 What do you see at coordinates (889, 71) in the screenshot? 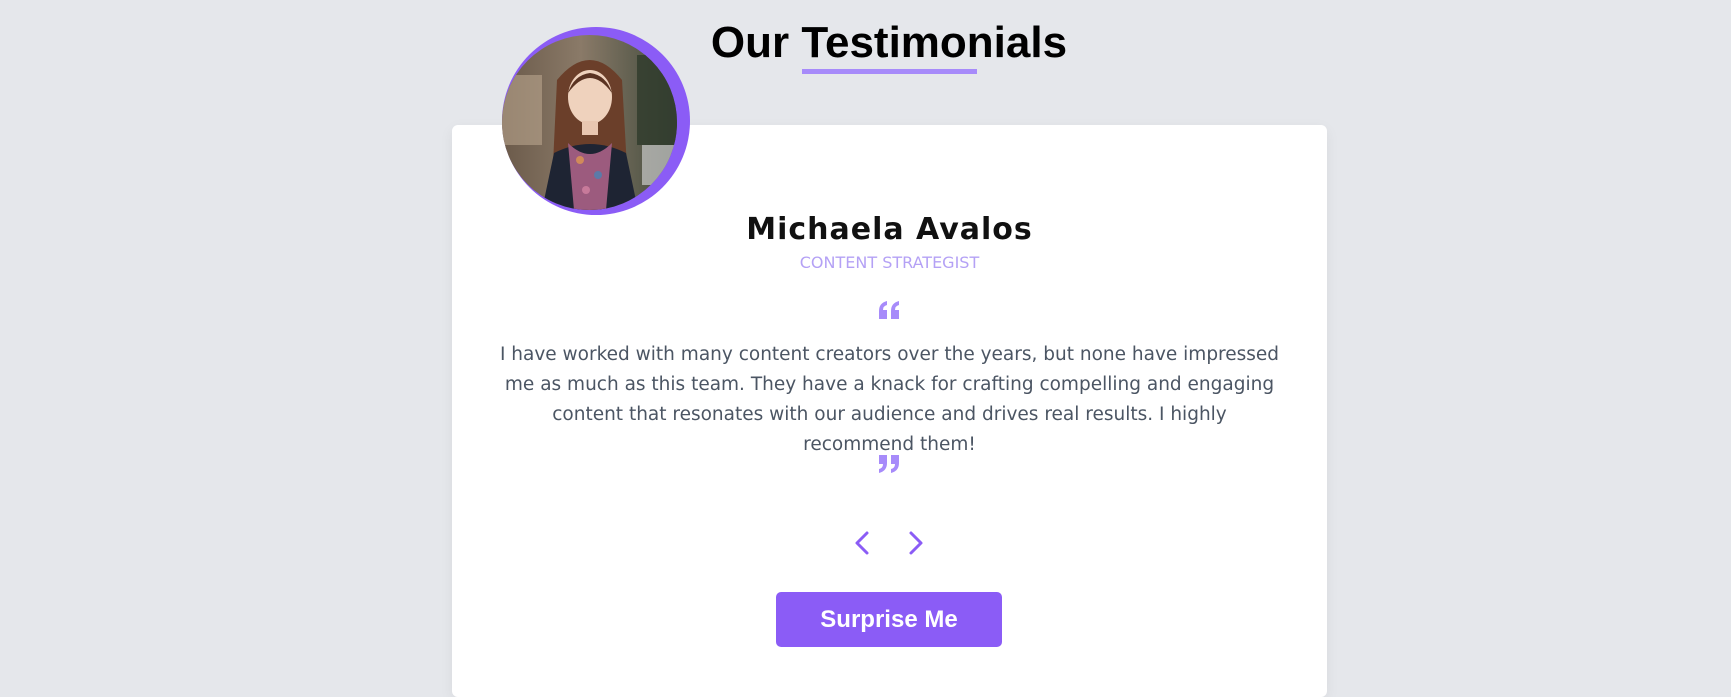
I see `title-underline` at bounding box center [889, 71].